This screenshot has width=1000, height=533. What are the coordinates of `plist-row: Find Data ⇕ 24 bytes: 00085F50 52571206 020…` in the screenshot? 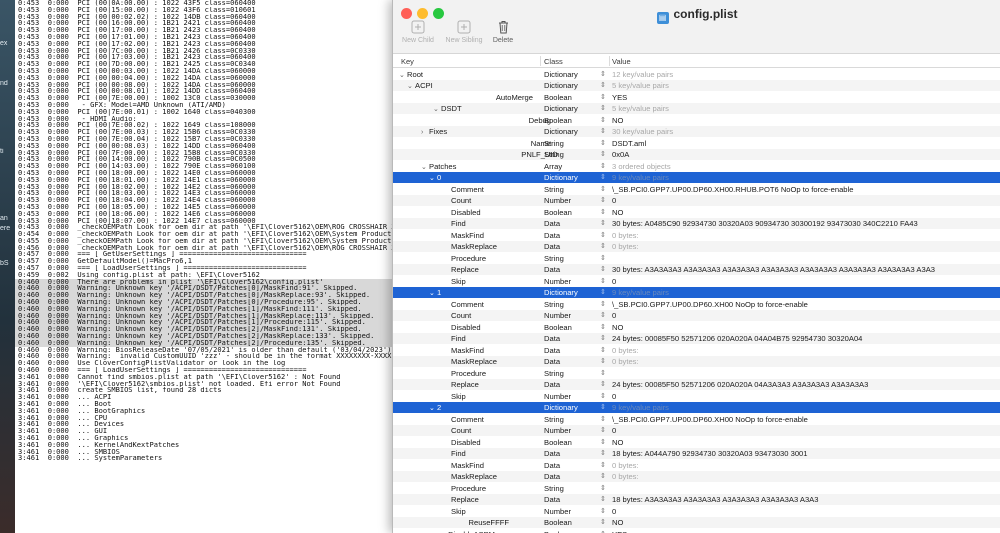 It's located at (696, 338).